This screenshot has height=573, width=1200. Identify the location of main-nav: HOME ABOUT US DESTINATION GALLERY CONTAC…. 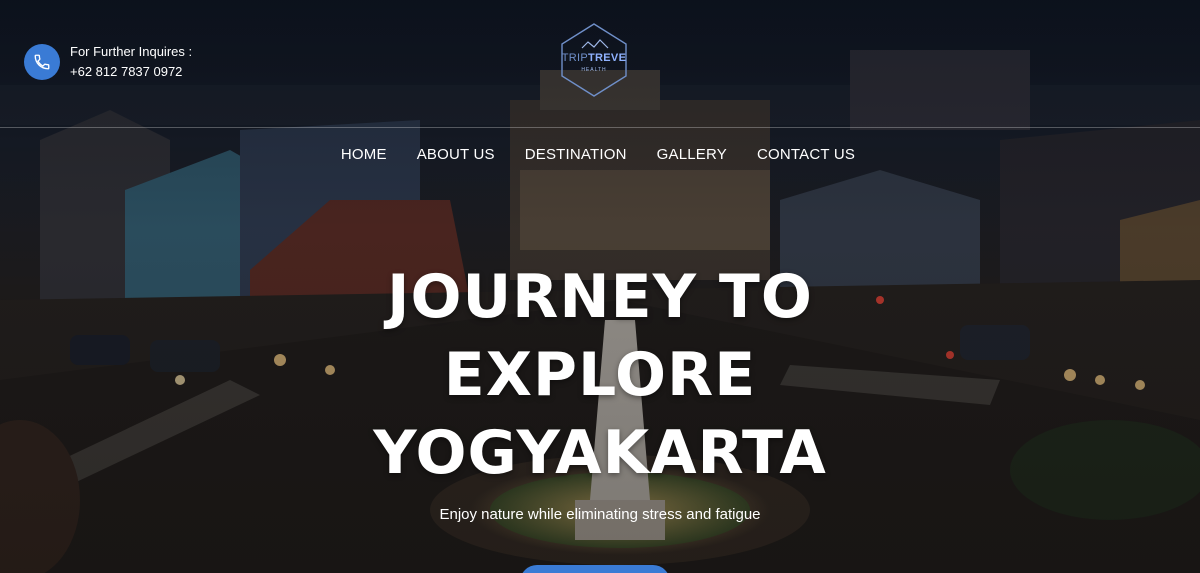
(600, 154).